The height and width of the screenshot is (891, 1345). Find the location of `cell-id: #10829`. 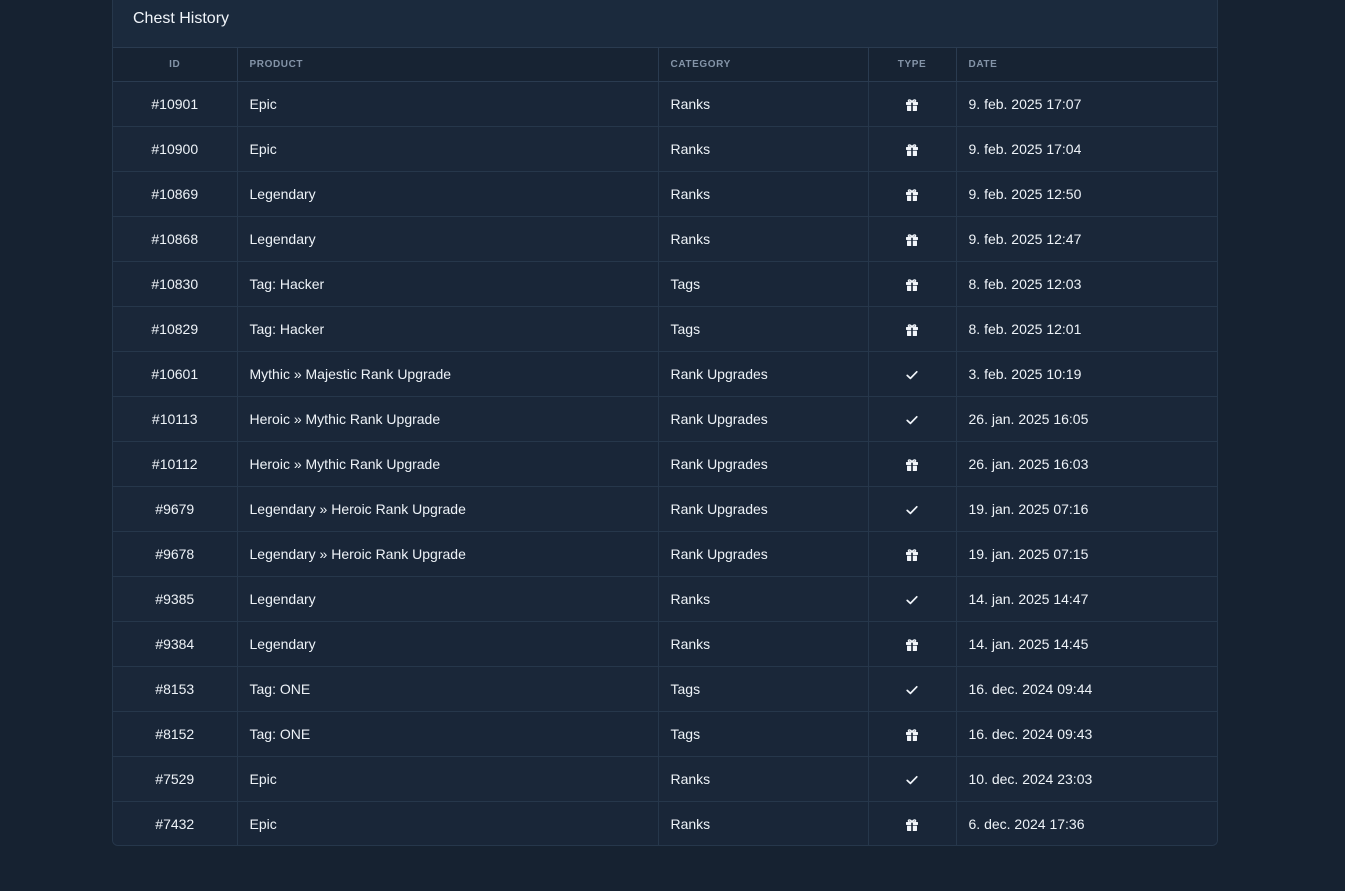

cell-id: #10829 is located at coordinates (175, 329).